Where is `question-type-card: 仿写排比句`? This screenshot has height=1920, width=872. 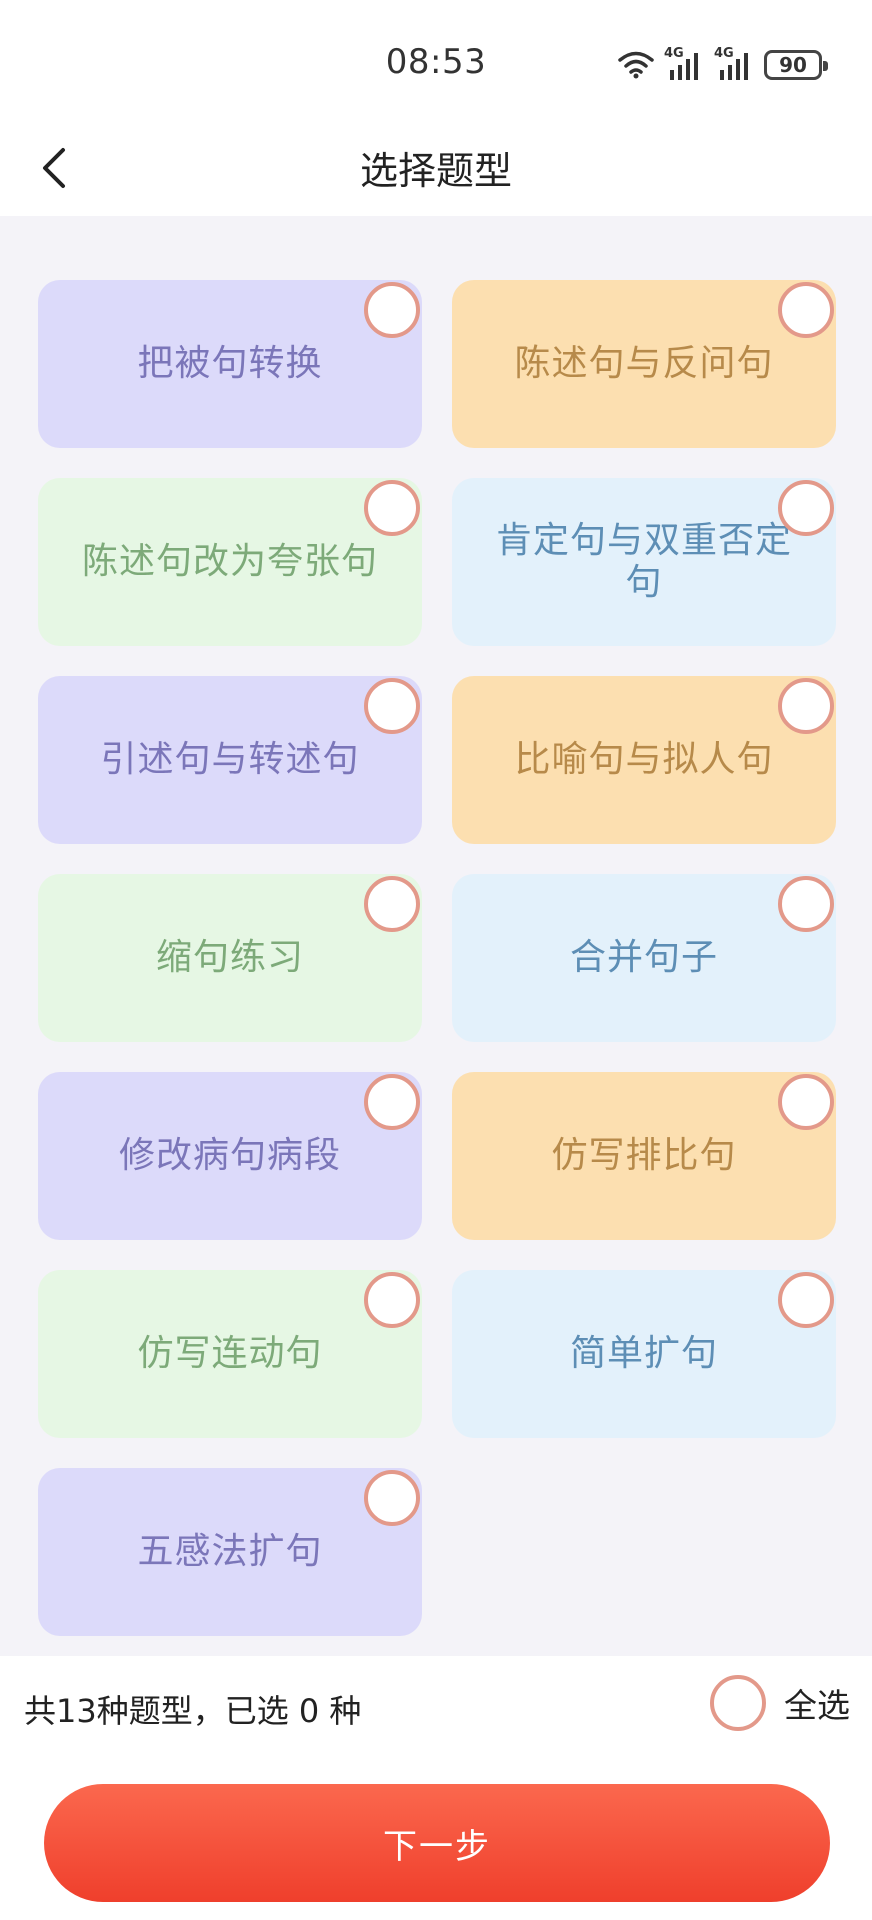 question-type-card: 仿写排比句 is located at coordinates (644, 1156).